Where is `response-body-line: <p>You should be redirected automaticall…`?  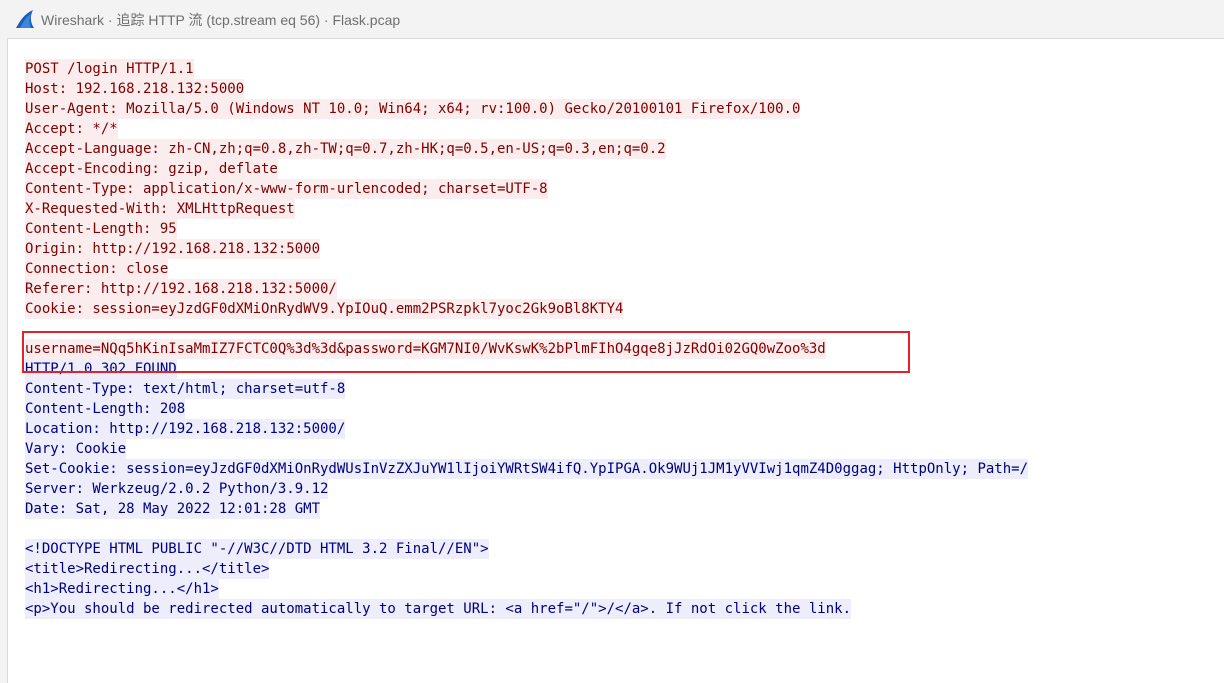
response-body-line: <p>You should be redirected automaticall… is located at coordinates (438, 609).